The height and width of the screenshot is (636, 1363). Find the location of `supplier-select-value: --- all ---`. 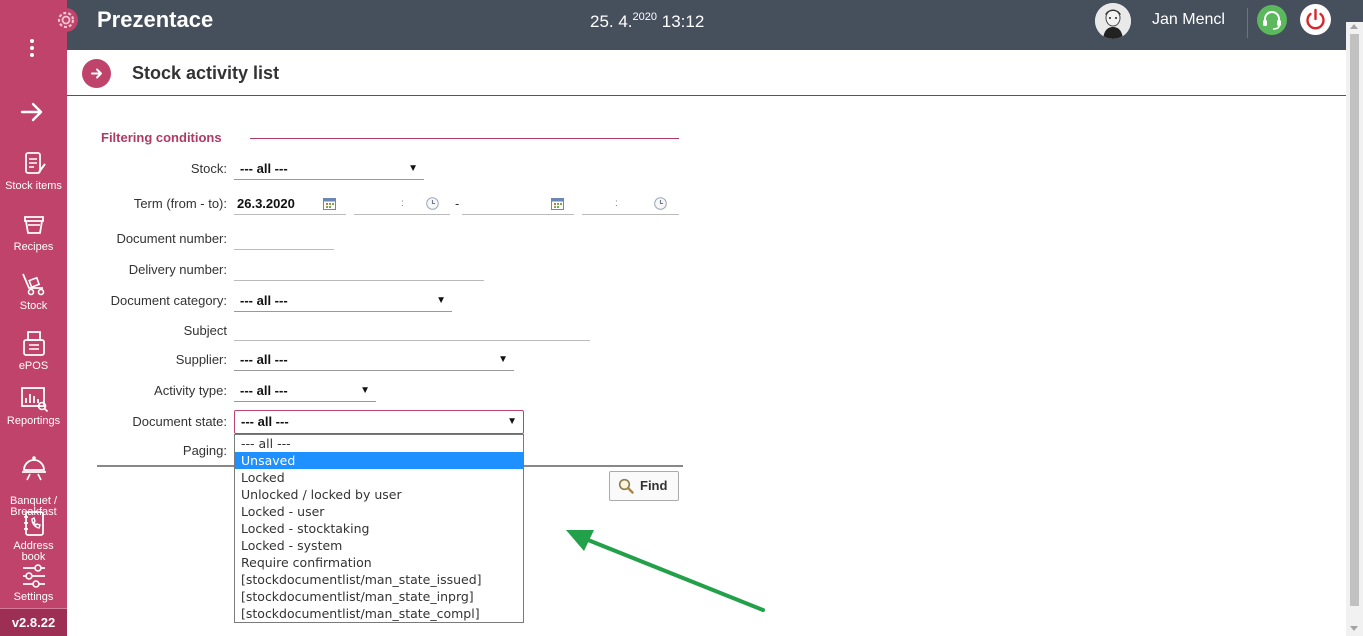

supplier-select-value: --- all --- is located at coordinates (264, 359).